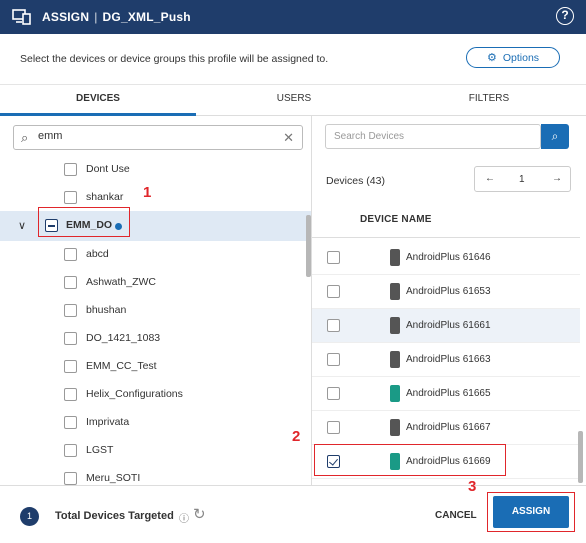 The image size is (586, 543). I want to click on tab-filters: FILTERS, so click(489, 100).